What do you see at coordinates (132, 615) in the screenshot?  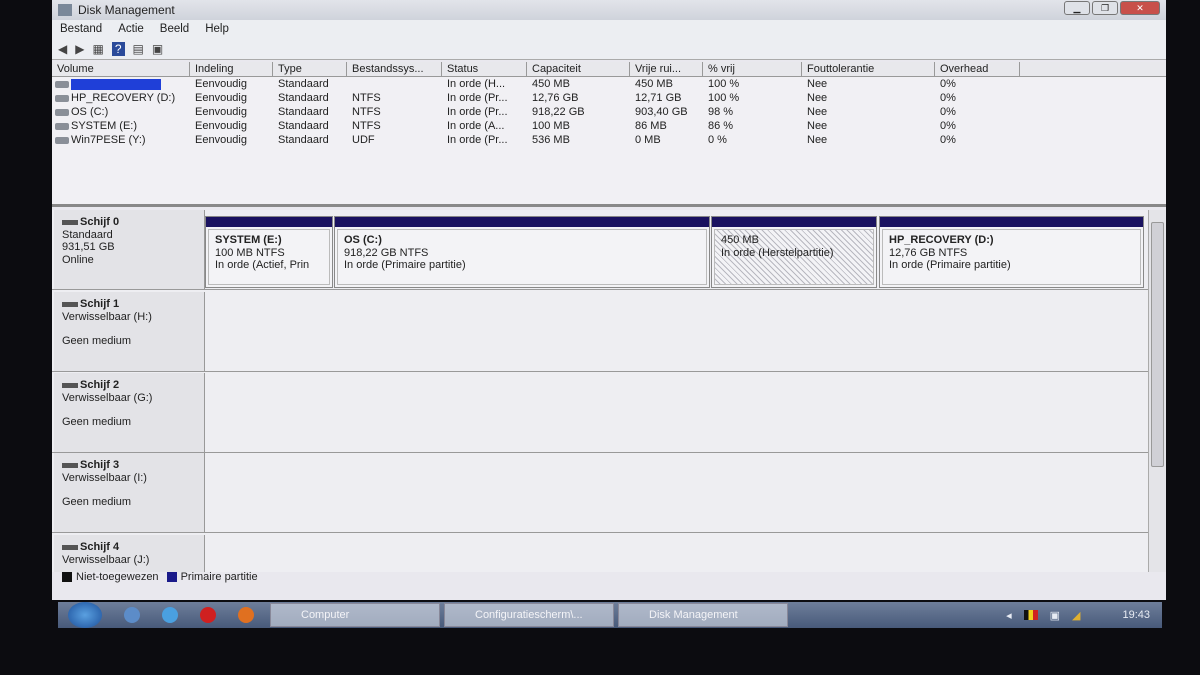 I see `explorer-icon` at bounding box center [132, 615].